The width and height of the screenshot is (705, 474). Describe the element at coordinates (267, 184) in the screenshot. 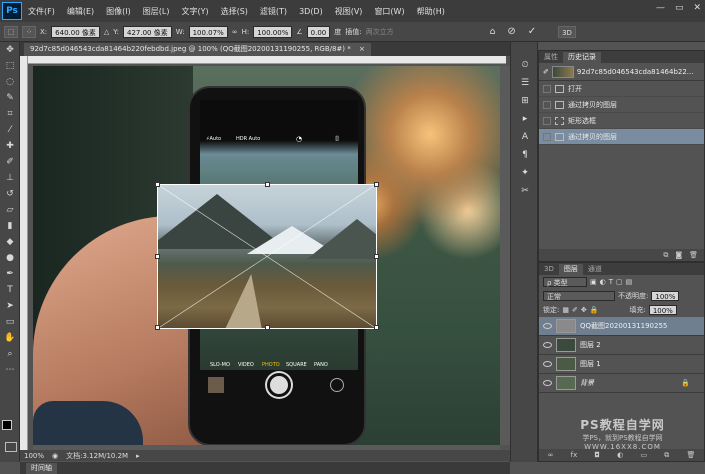

I see `transform-handle-tm` at that location.